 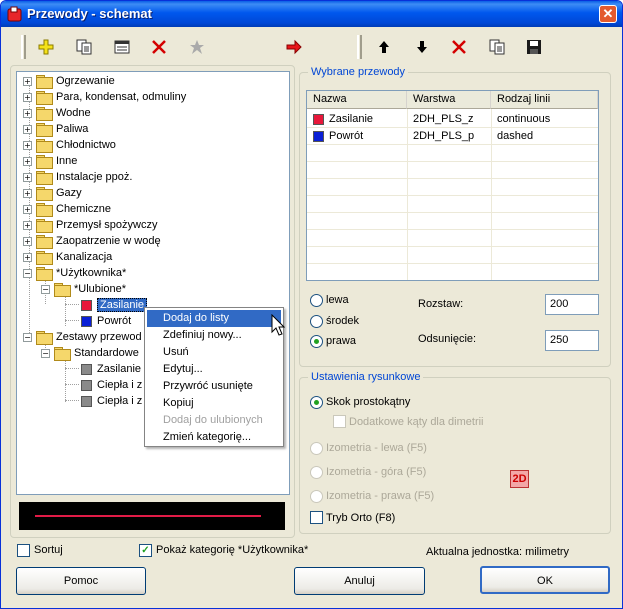 I want to click on menu-item-add-to-list: Dodaj do listy, so click(x=214, y=318).